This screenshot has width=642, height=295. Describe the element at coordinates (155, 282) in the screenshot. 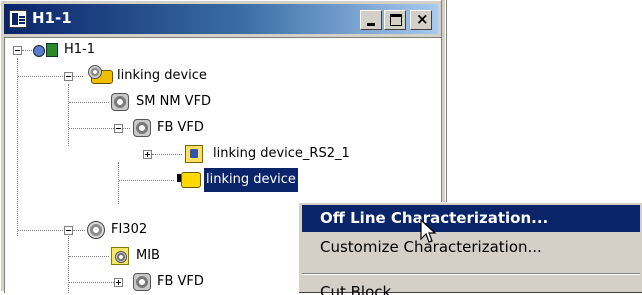

I see `tree-node-fb-vfd-2: FB VFD` at that location.